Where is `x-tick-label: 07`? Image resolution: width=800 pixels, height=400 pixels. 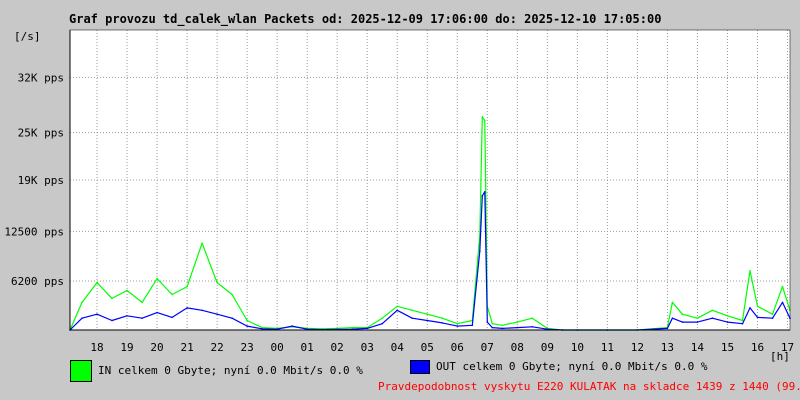
x-tick-label: 07 is located at coordinates (487, 347).